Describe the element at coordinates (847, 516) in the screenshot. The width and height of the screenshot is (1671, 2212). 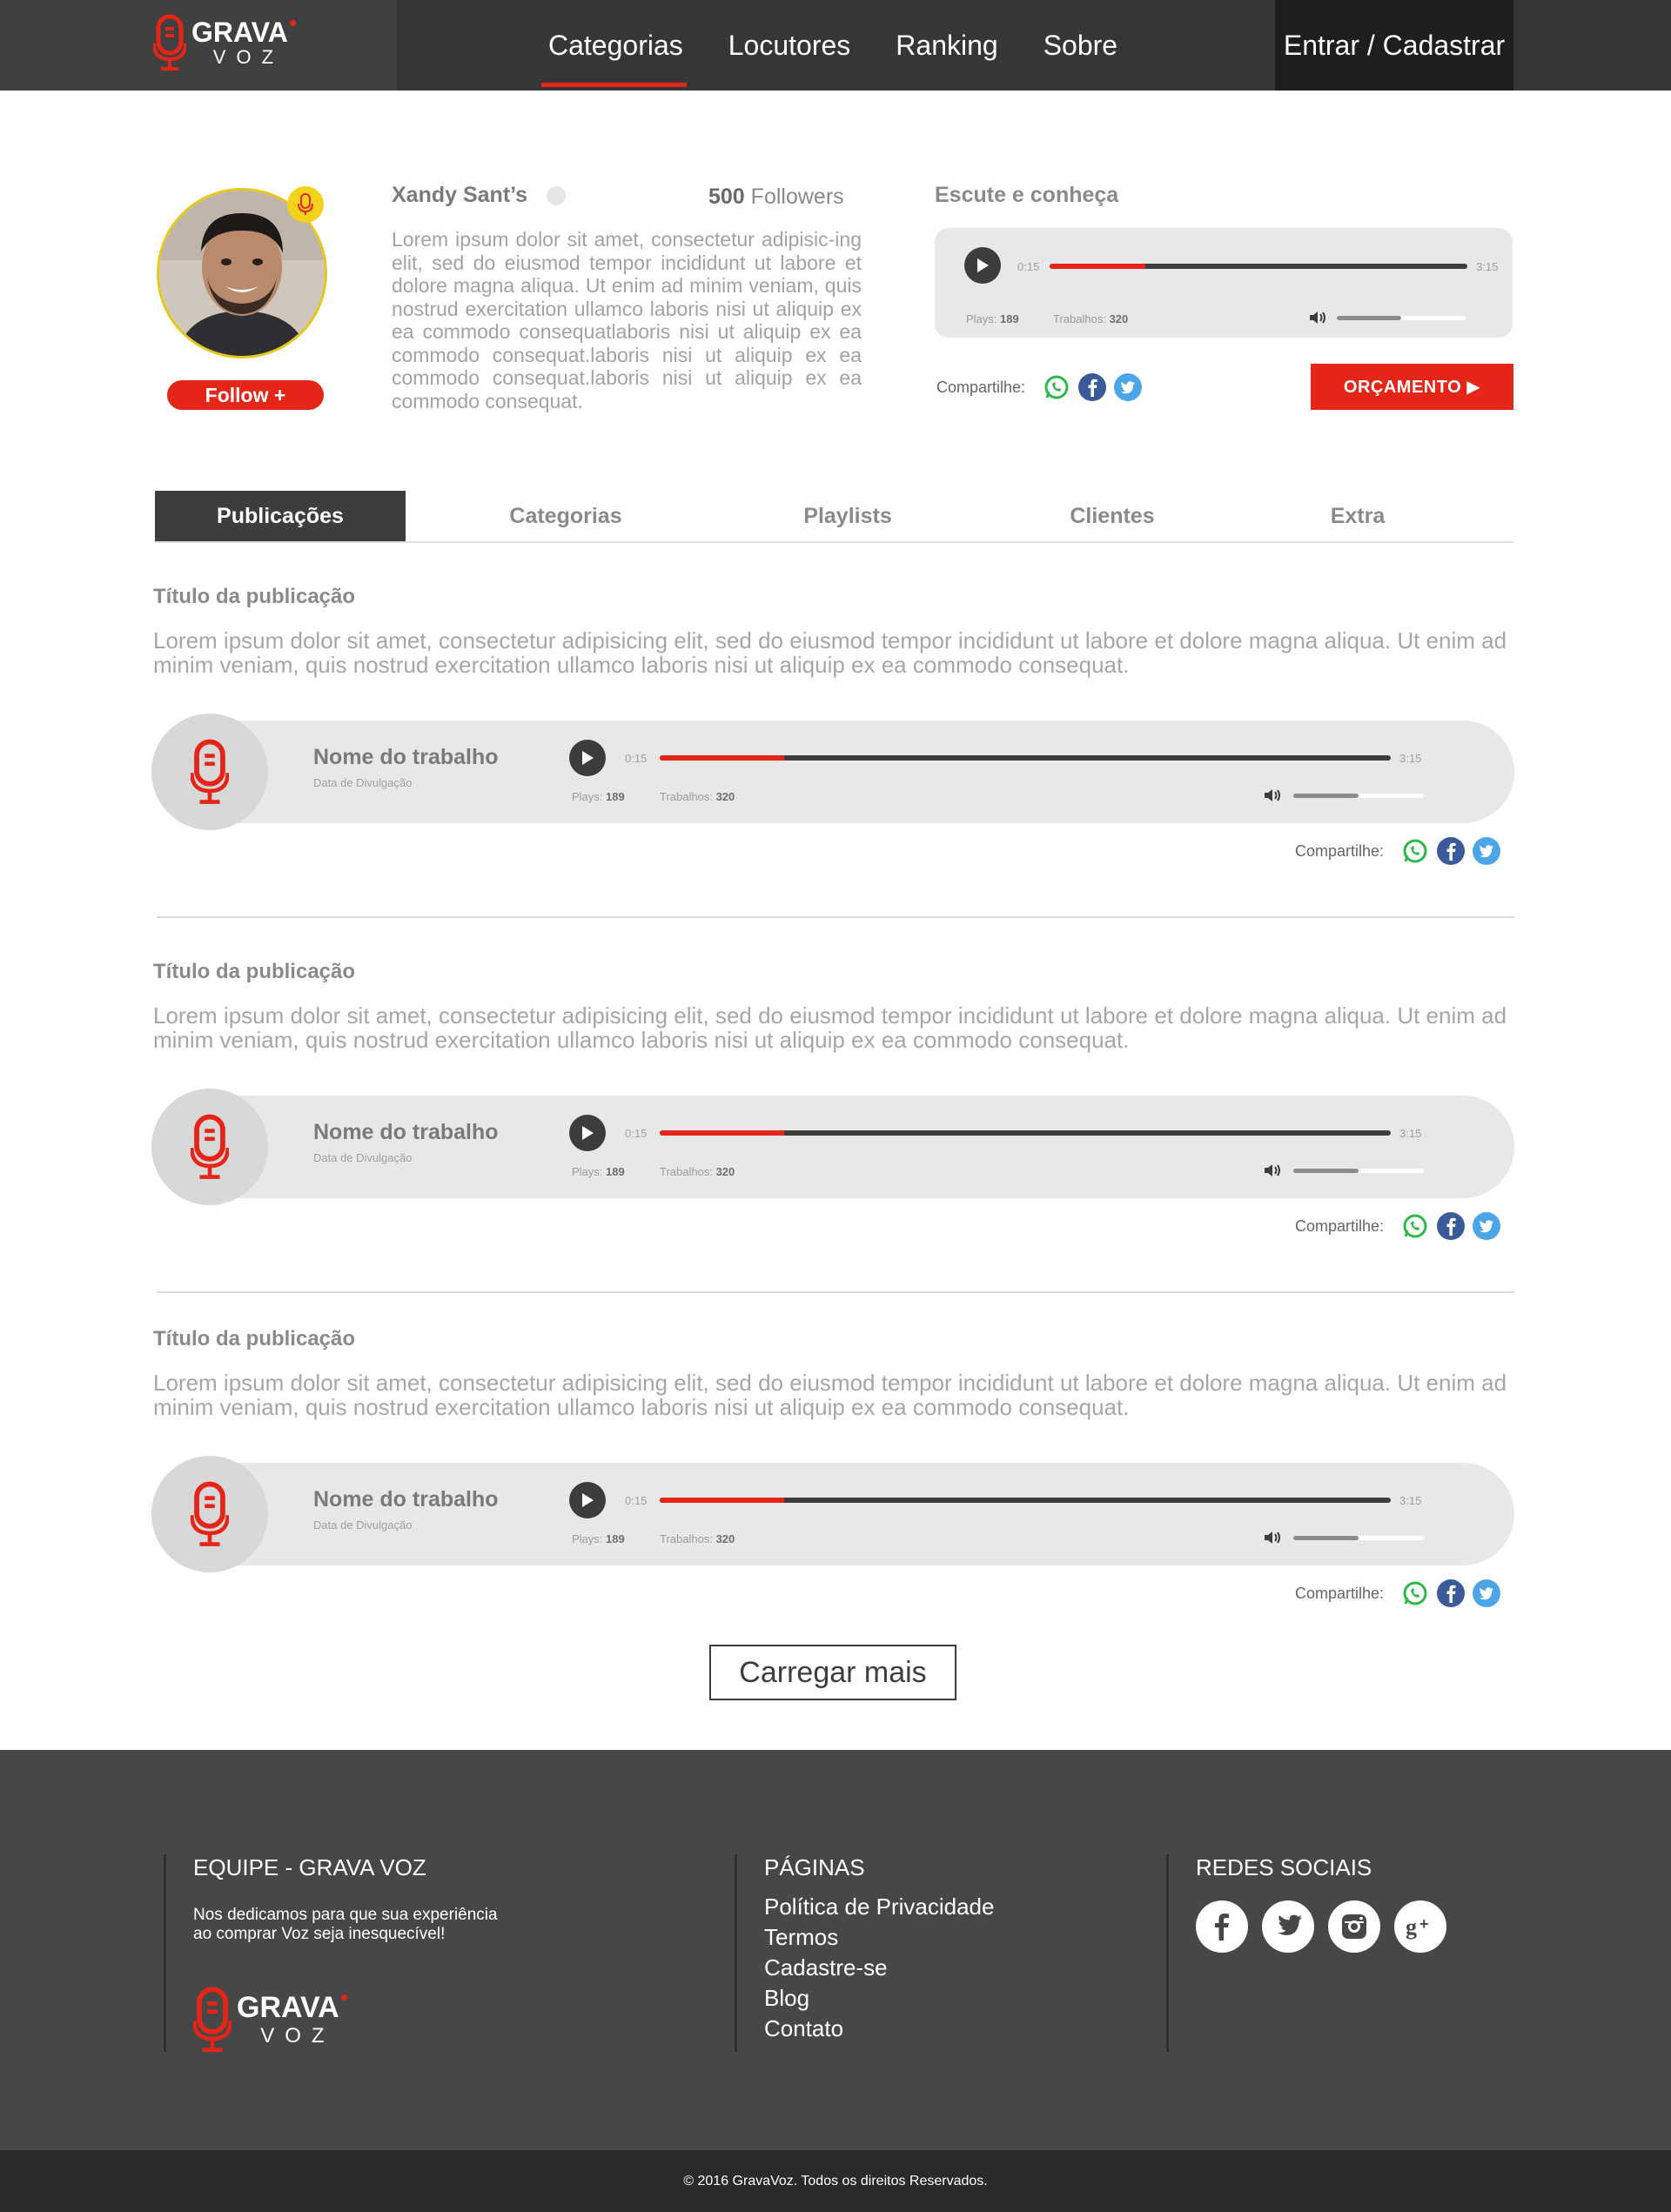
I see `tab-playlists: Playlists` at that location.